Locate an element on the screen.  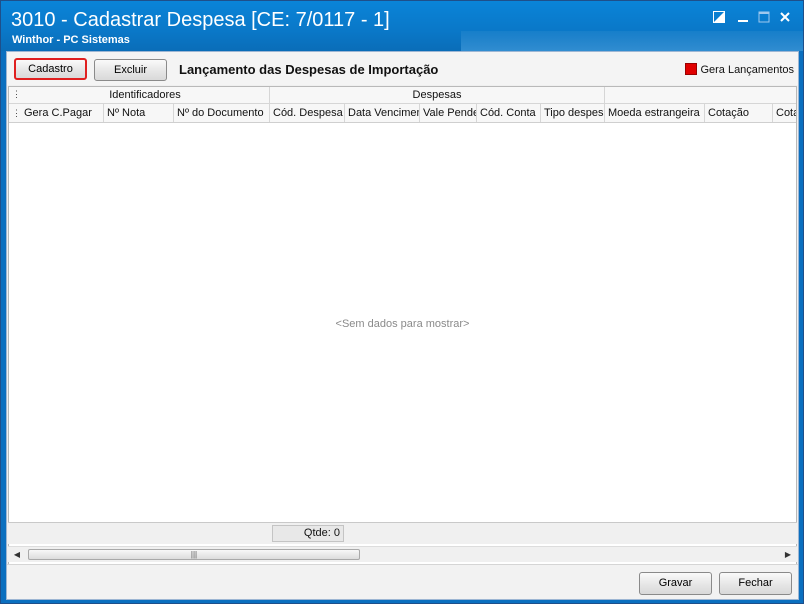
scroll-left-icon: ◀ is located at coordinates (17, 554).